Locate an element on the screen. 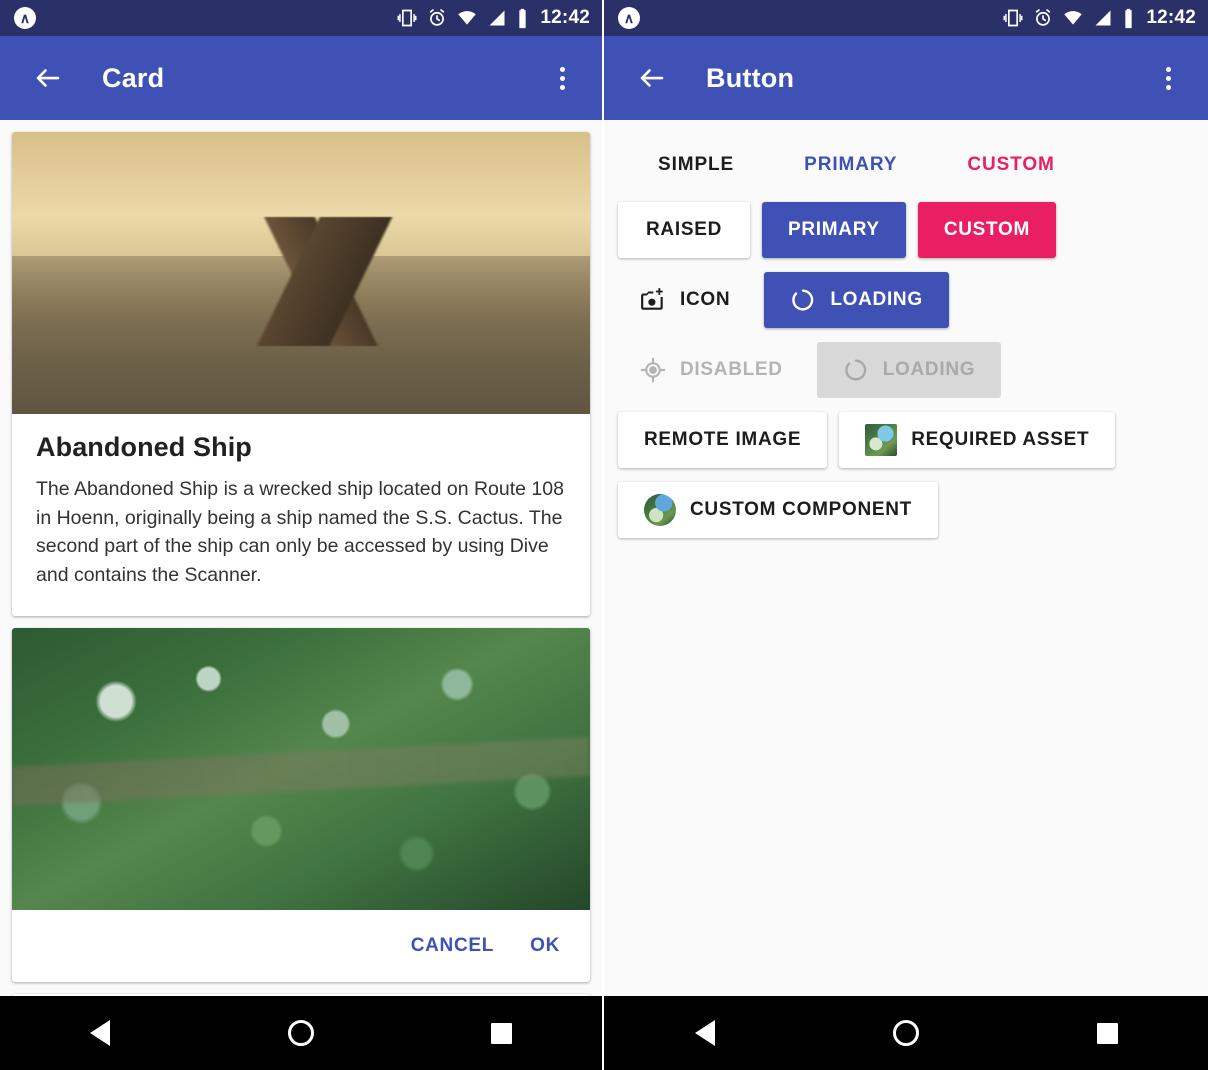 The image size is (1208, 1070). page-title: Button is located at coordinates (750, 77).